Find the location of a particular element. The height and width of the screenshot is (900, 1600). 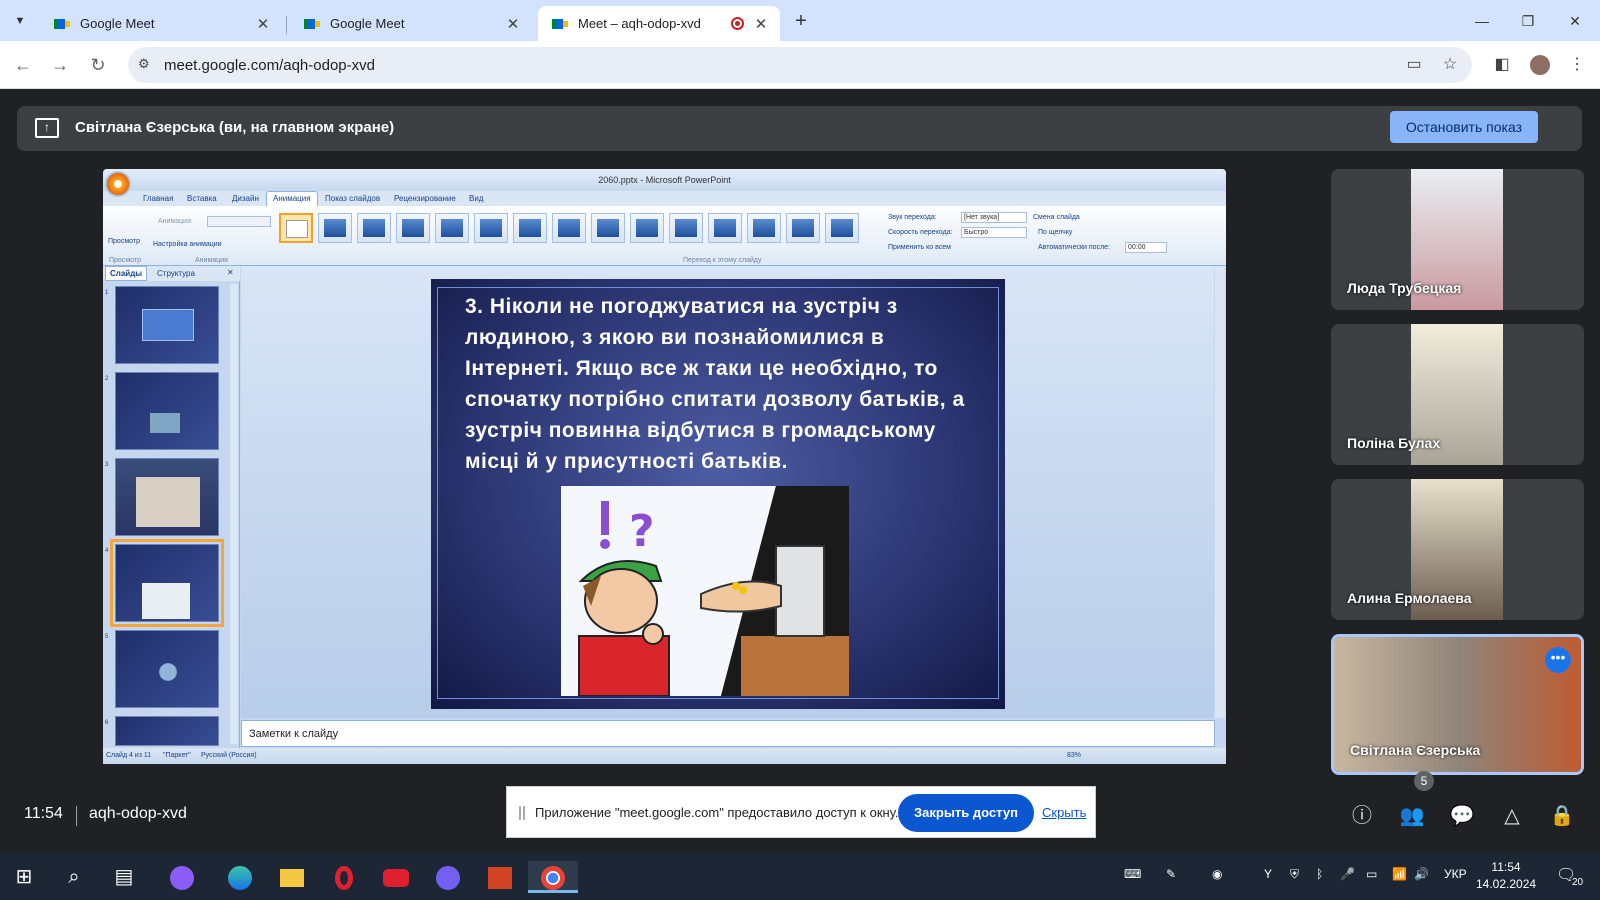

task-view-icon: ▤ is located at coordinates (124, 877).